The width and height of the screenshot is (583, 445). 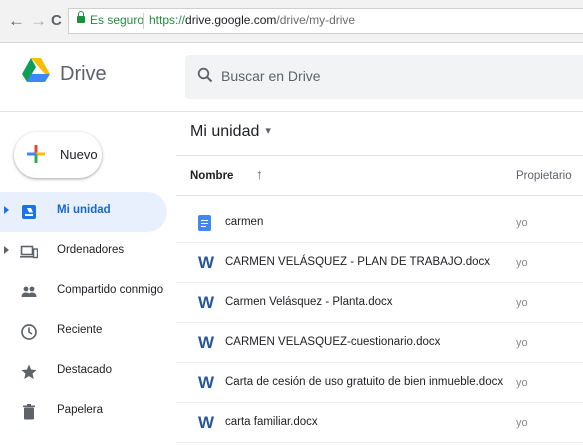 What do you see at coordinates (204, 223) in the screenshot?
I see `google-doc-icon` at bounding box center [204, 223].